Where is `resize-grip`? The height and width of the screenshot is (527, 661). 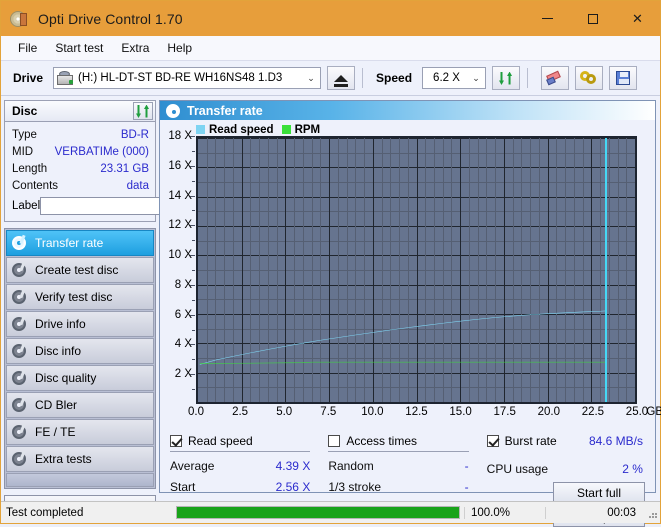
resize-grip is located at coordinates (651, 513).